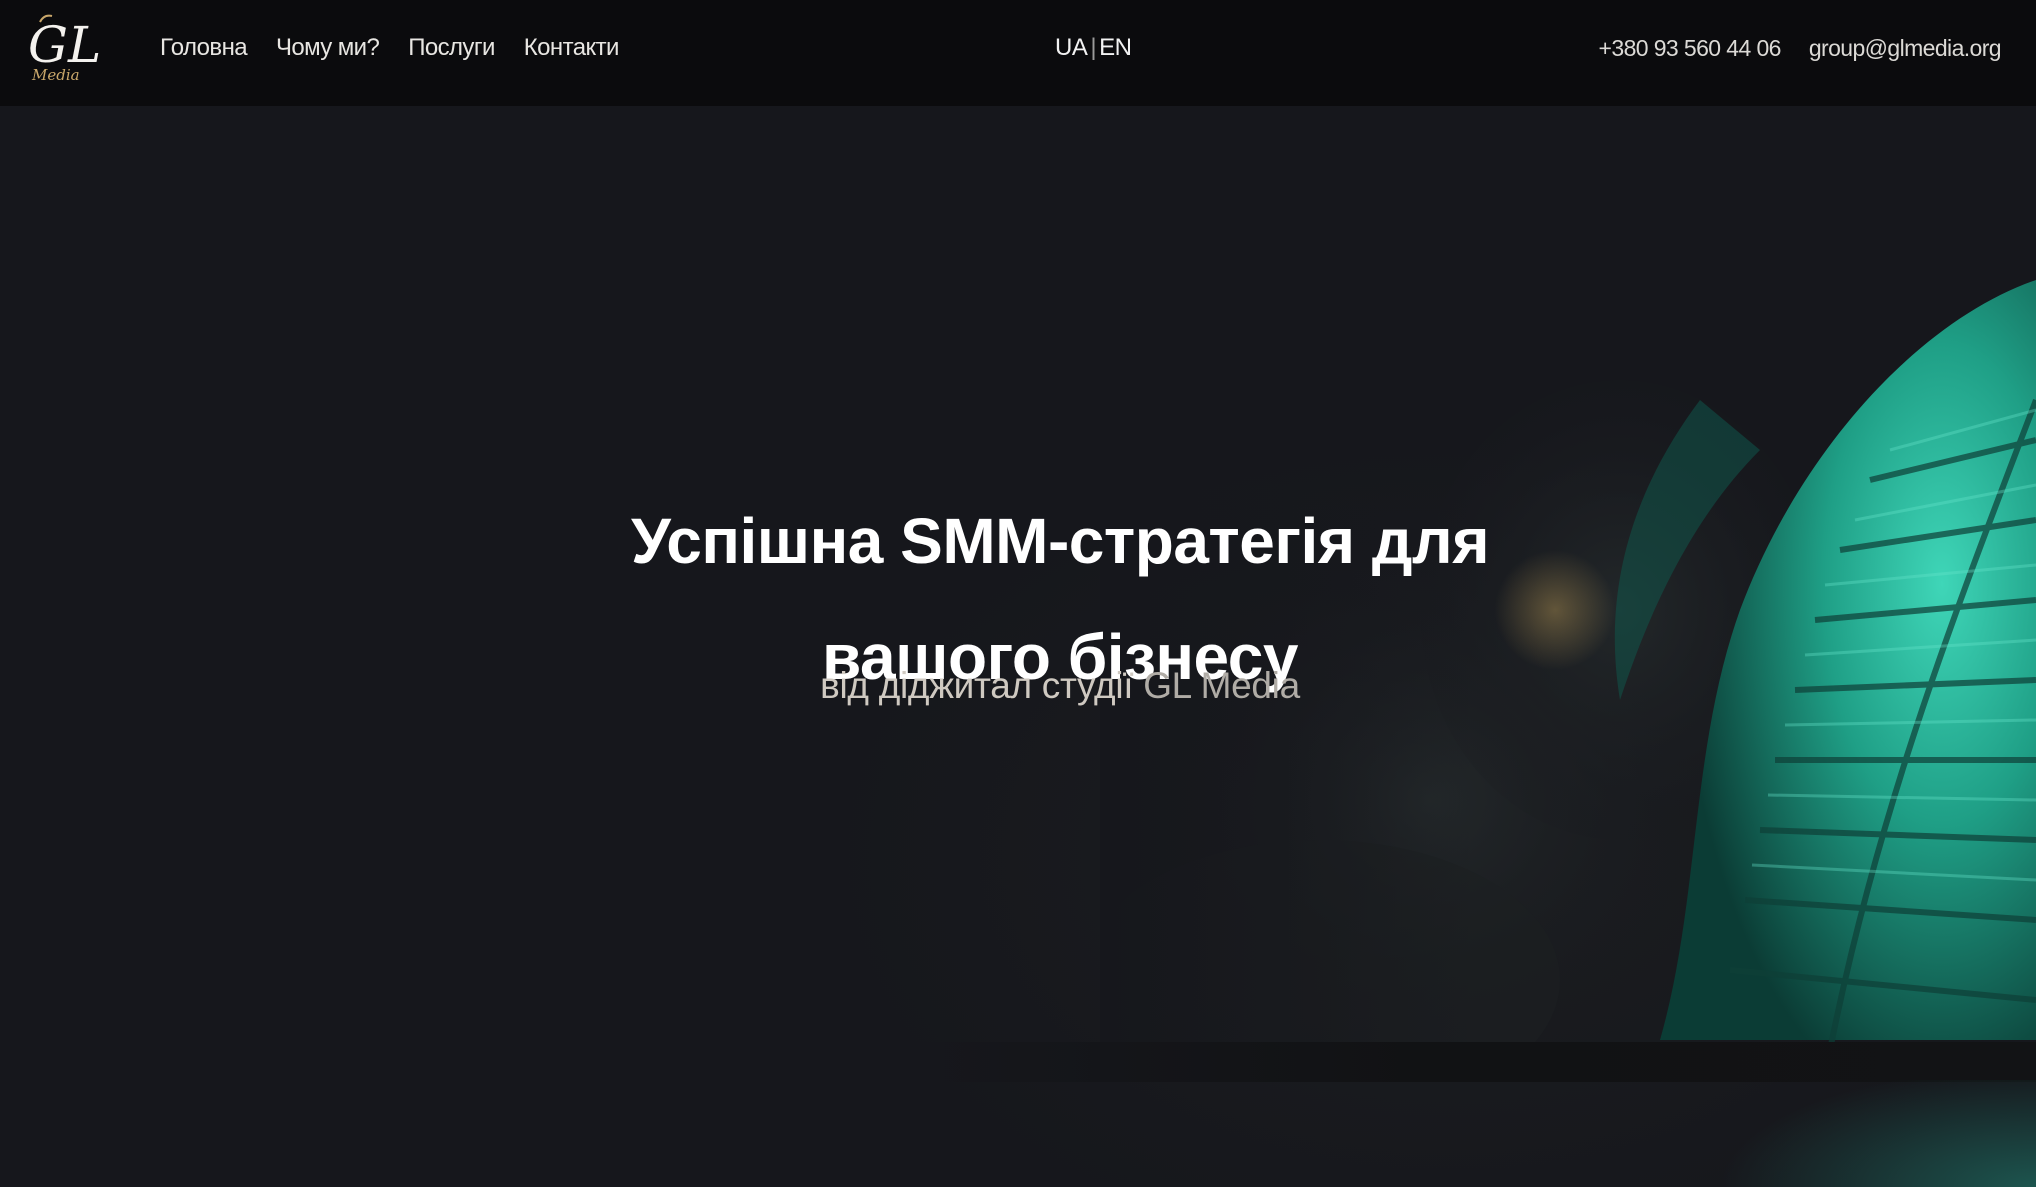 This screenshot has height=1187, width=2036. I want to click on phone-link: +380 93 560 44 06, so click(1690, 48).